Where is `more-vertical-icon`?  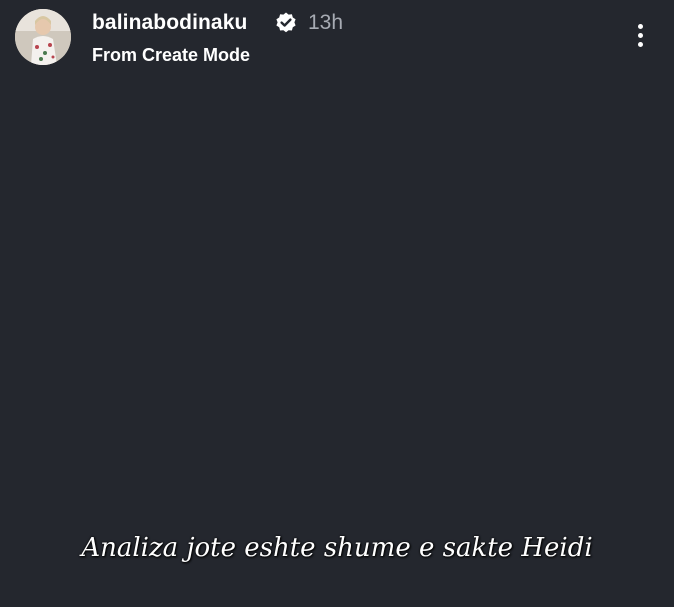
more-vertical-icon is located at coordinates (640, 26).